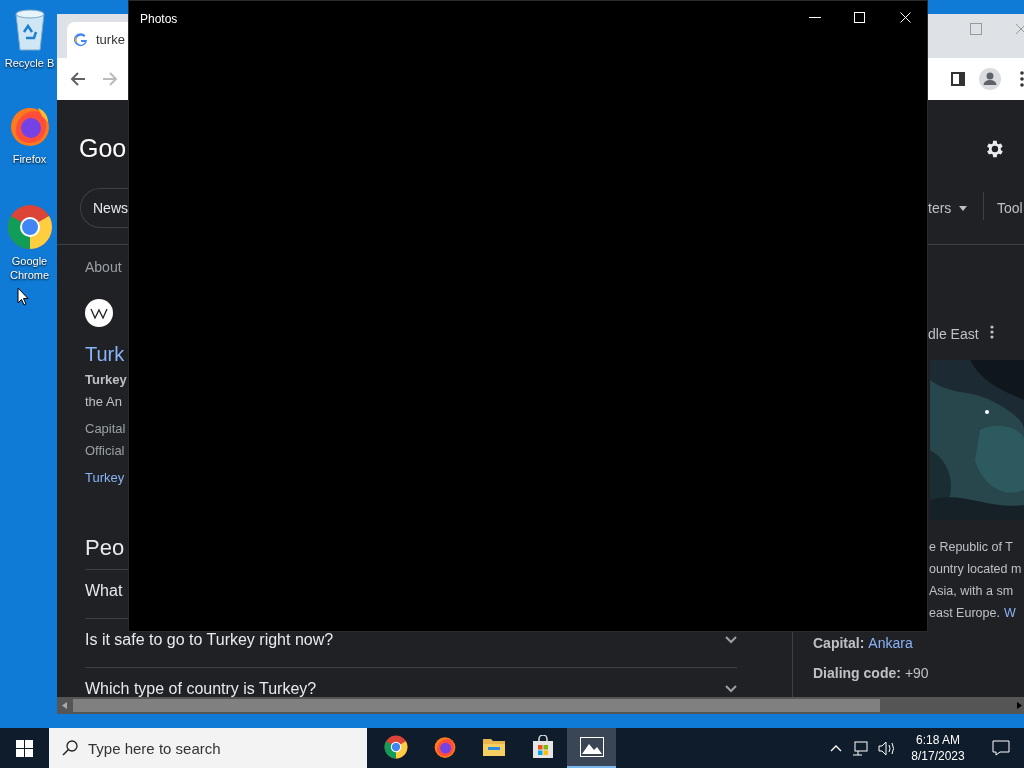 The width and height of the screenshot is (1024, 768). I want to click on result-title-link: Turk, so click(105, 354).